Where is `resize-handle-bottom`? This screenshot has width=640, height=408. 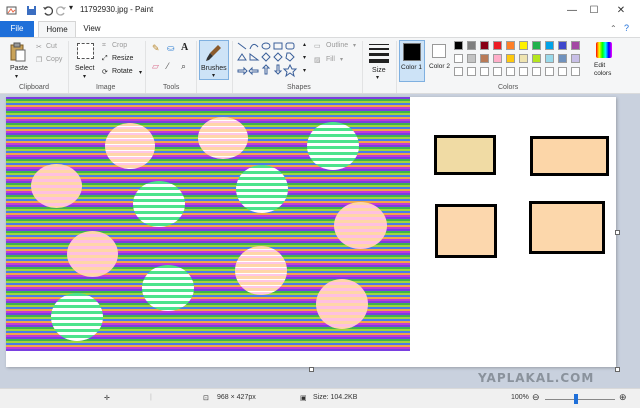
resize-handle-bottom is located at coordinates (311, 369).